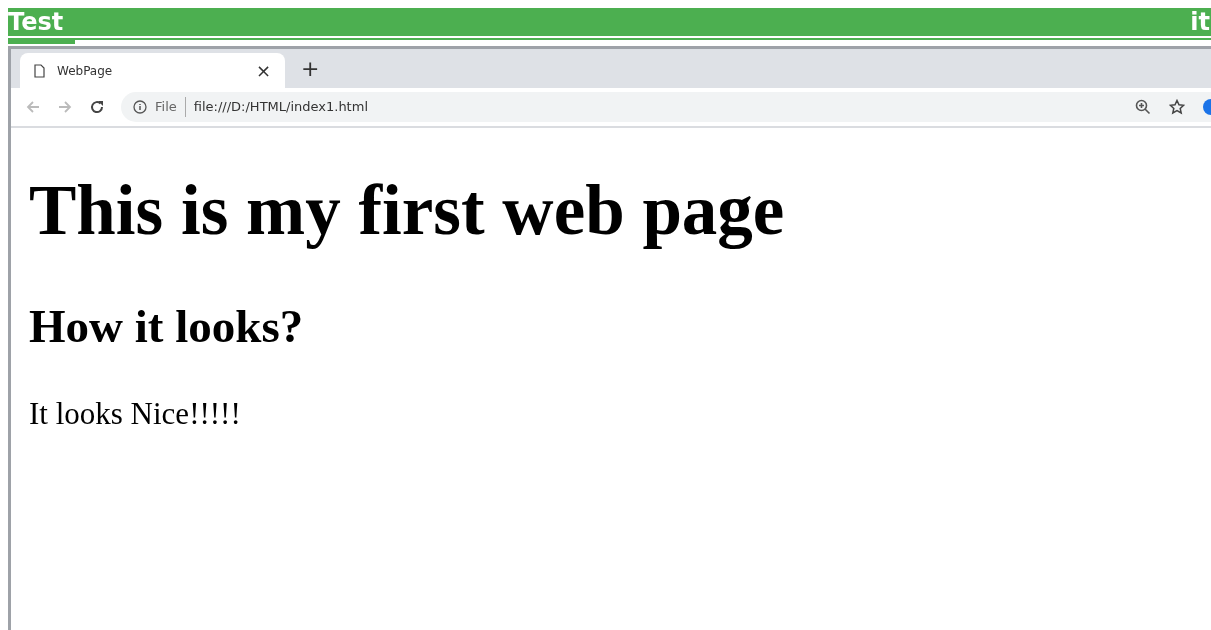  Describe the element at coordinates (170, 107) in the screenshot. I see `scheme-label: File` at that location.